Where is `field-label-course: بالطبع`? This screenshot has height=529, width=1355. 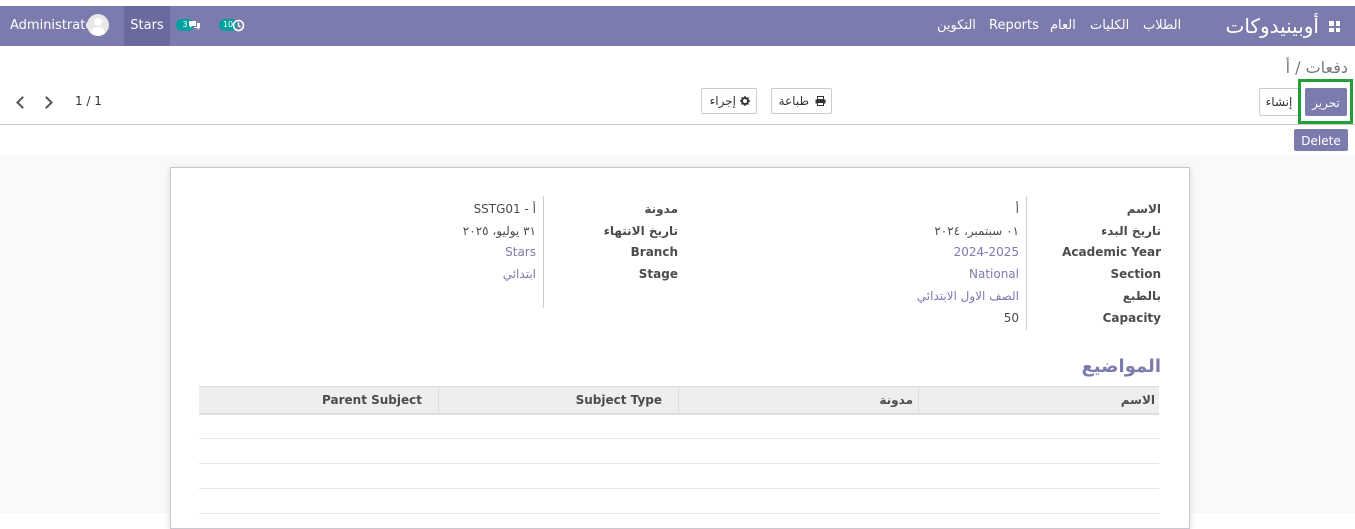 field-label-course: بالطبع is located at coordinates (1141, 296).